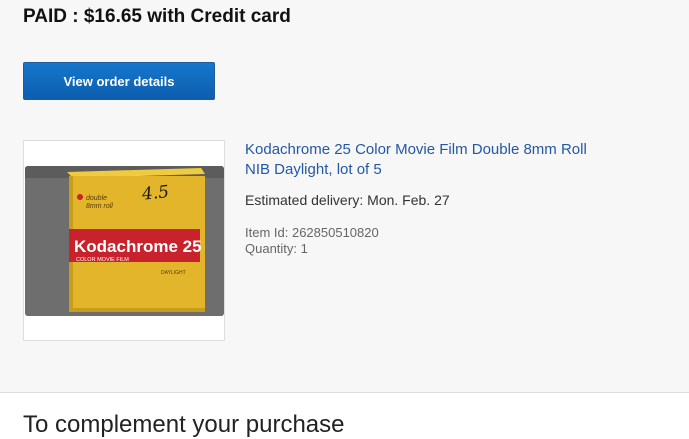  What do you see at coordinates (99, 206) in the screenshot?
I see `film-format-text-2: 8mm roll` at bounding box center [99, 206].